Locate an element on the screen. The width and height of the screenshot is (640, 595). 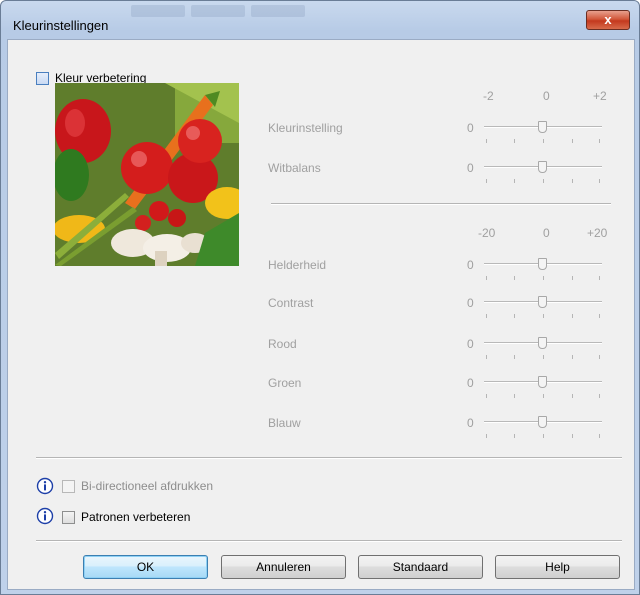
close-icon: x is located at coordinates (608, 19).